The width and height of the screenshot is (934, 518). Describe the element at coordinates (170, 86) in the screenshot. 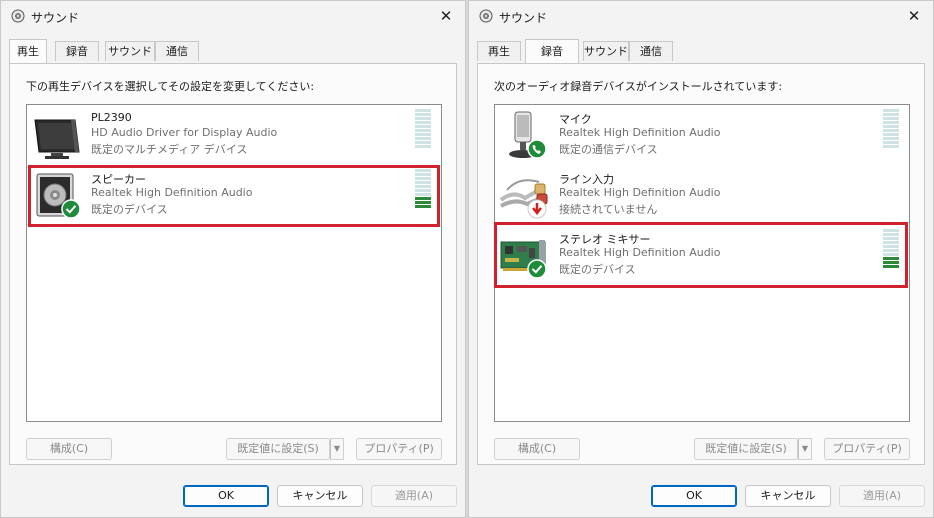

I see `instruction-text: 下の再生デバイスを選択してその設定を変更してください:` at that location.